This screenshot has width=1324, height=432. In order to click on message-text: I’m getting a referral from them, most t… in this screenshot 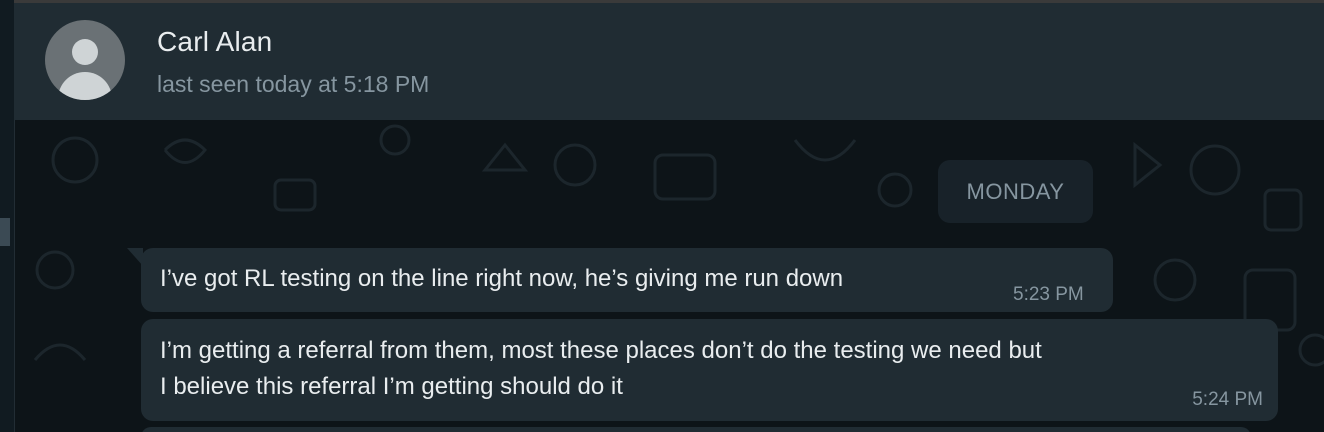, I will do `click(601, 350)`.